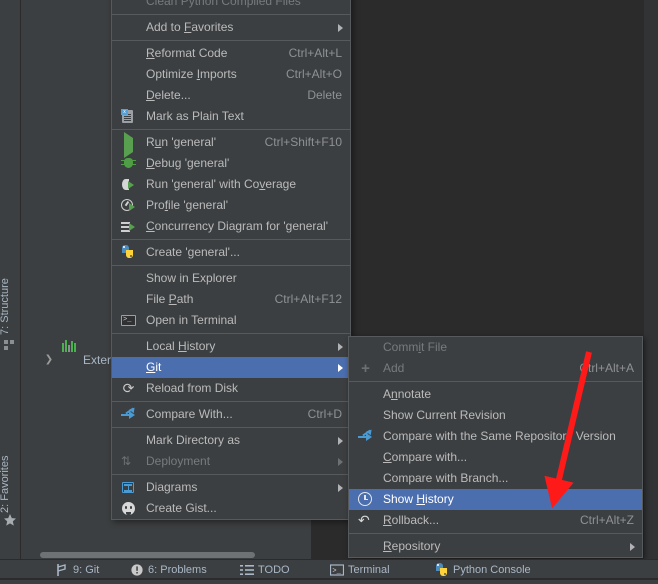  I want to click on menu-item-label: Profile 'general', so click(187, 205).